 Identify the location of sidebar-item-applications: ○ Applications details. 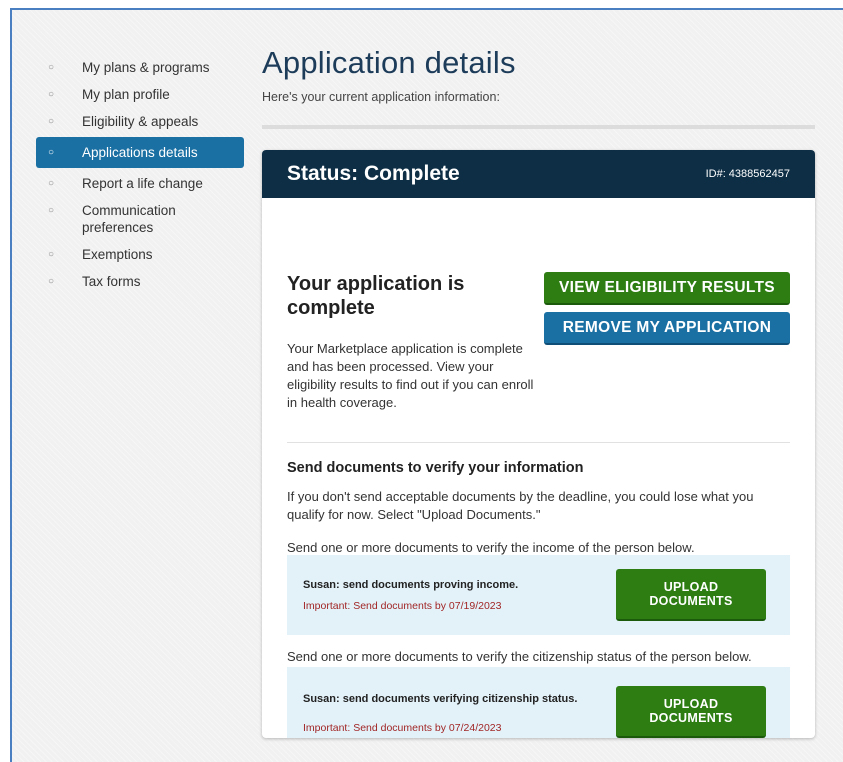
(140, 152).